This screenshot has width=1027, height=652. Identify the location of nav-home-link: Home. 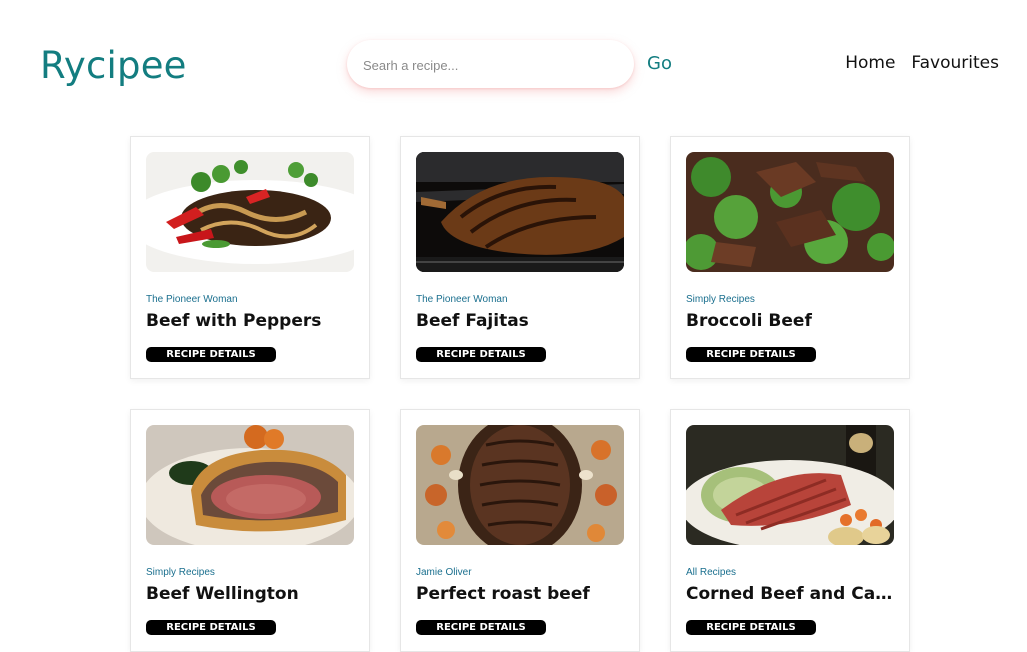
(870, 63).